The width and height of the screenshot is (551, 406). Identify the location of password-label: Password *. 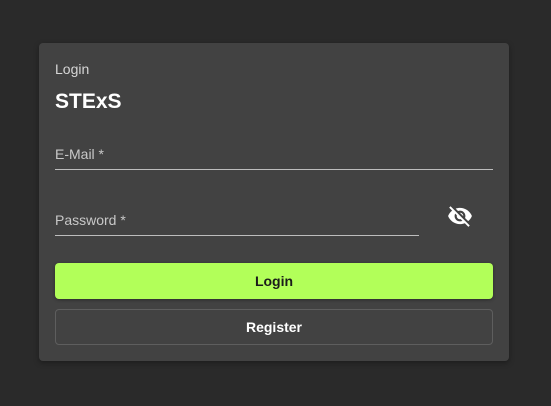
(90, 220).